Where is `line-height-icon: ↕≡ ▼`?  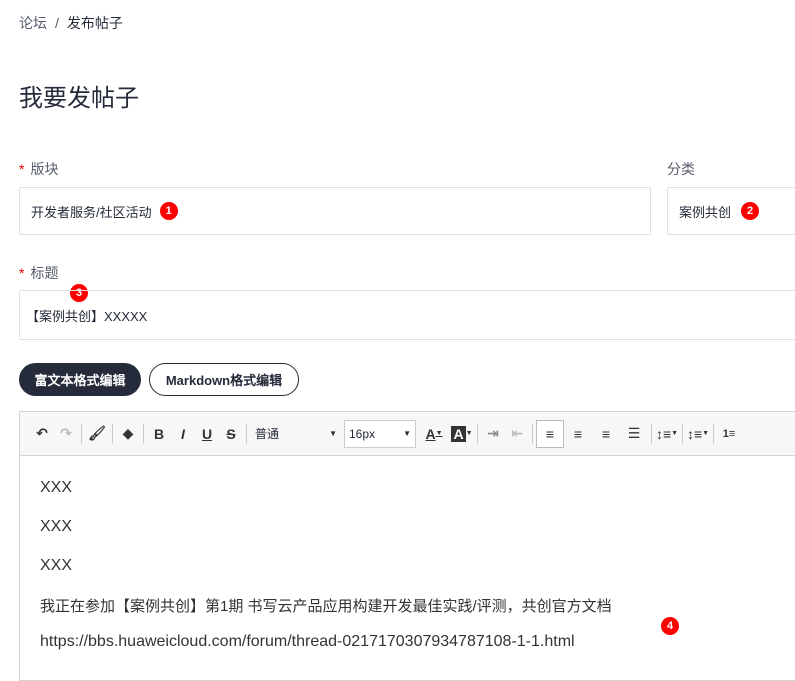
line-height-icon: ↕≡ ▼ is located at coordinates (667, 434).